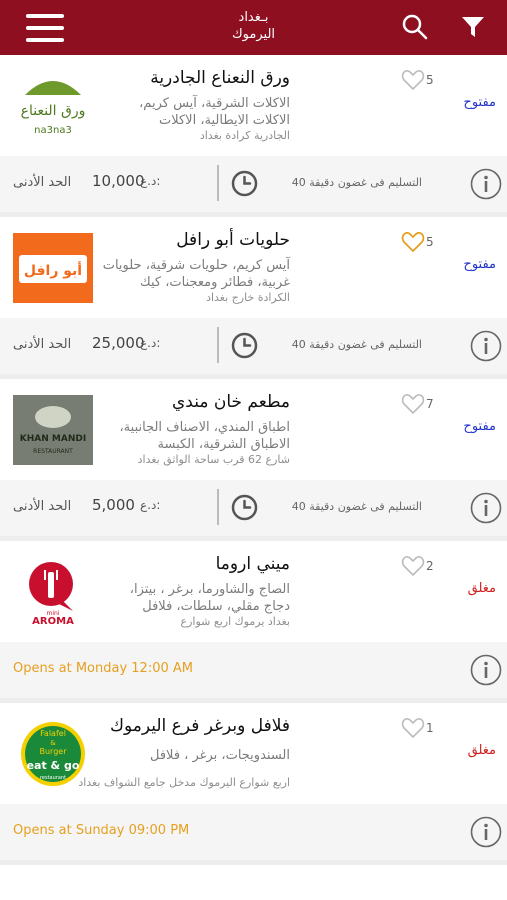  What do you see at coordinates (473, 27) in the screenshot?
I see `filter-icon` at bounding box center [473, 27].